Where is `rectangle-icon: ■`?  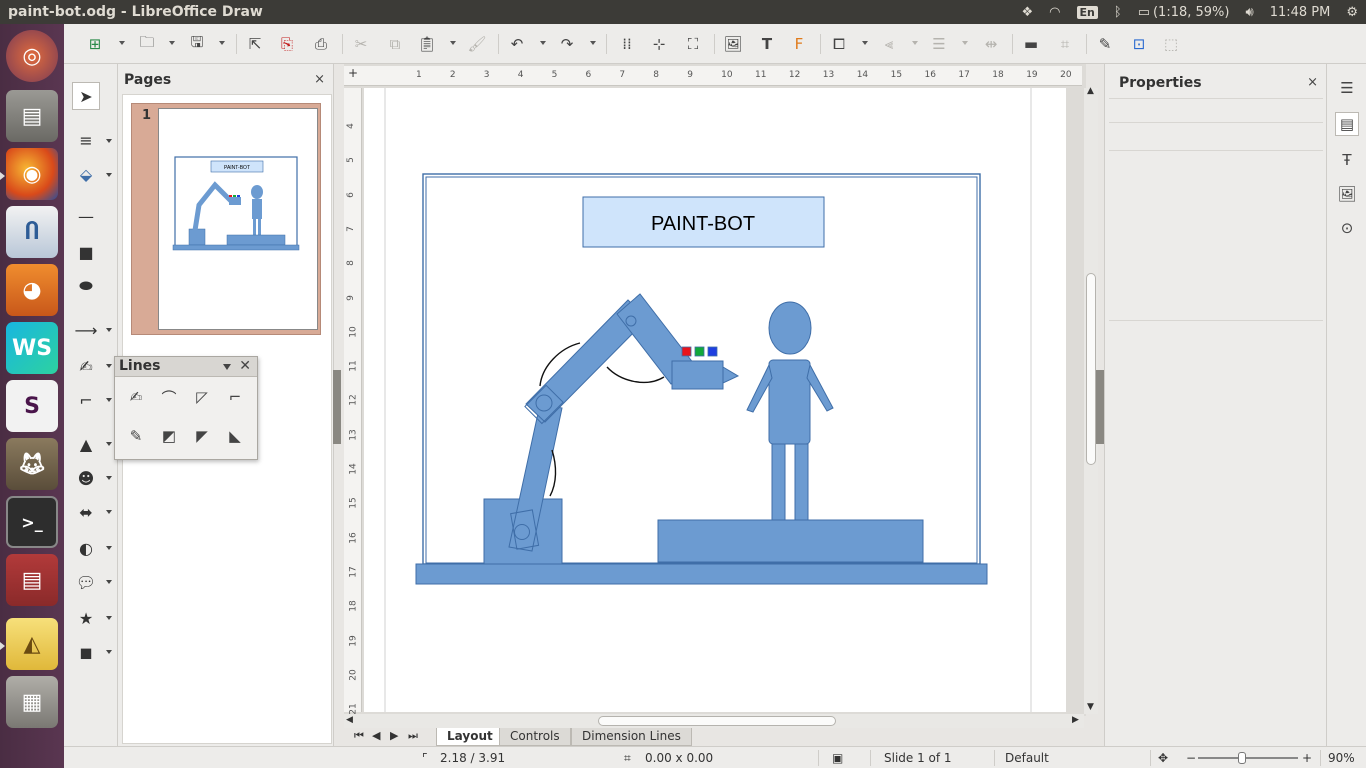 rectangle-icon: ■ is located at coordinates (86, 252).